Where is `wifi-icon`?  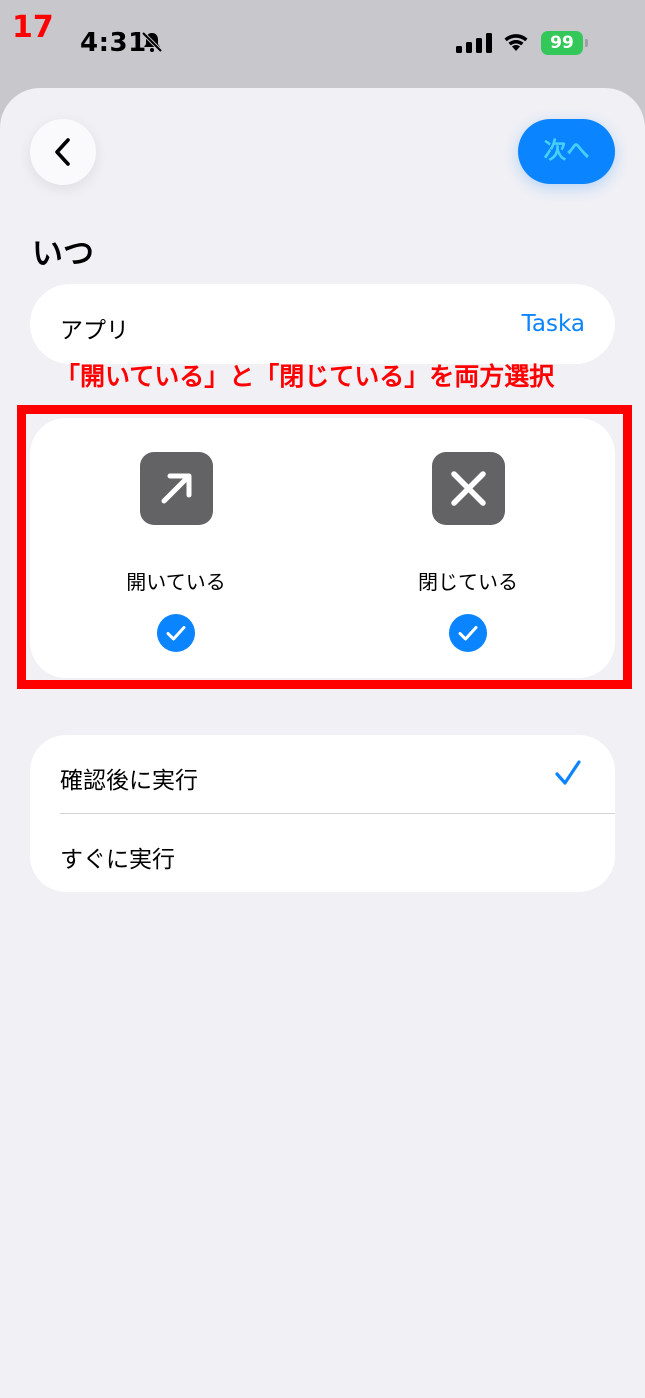
wifi-icon is located at coordinates (516, 42).